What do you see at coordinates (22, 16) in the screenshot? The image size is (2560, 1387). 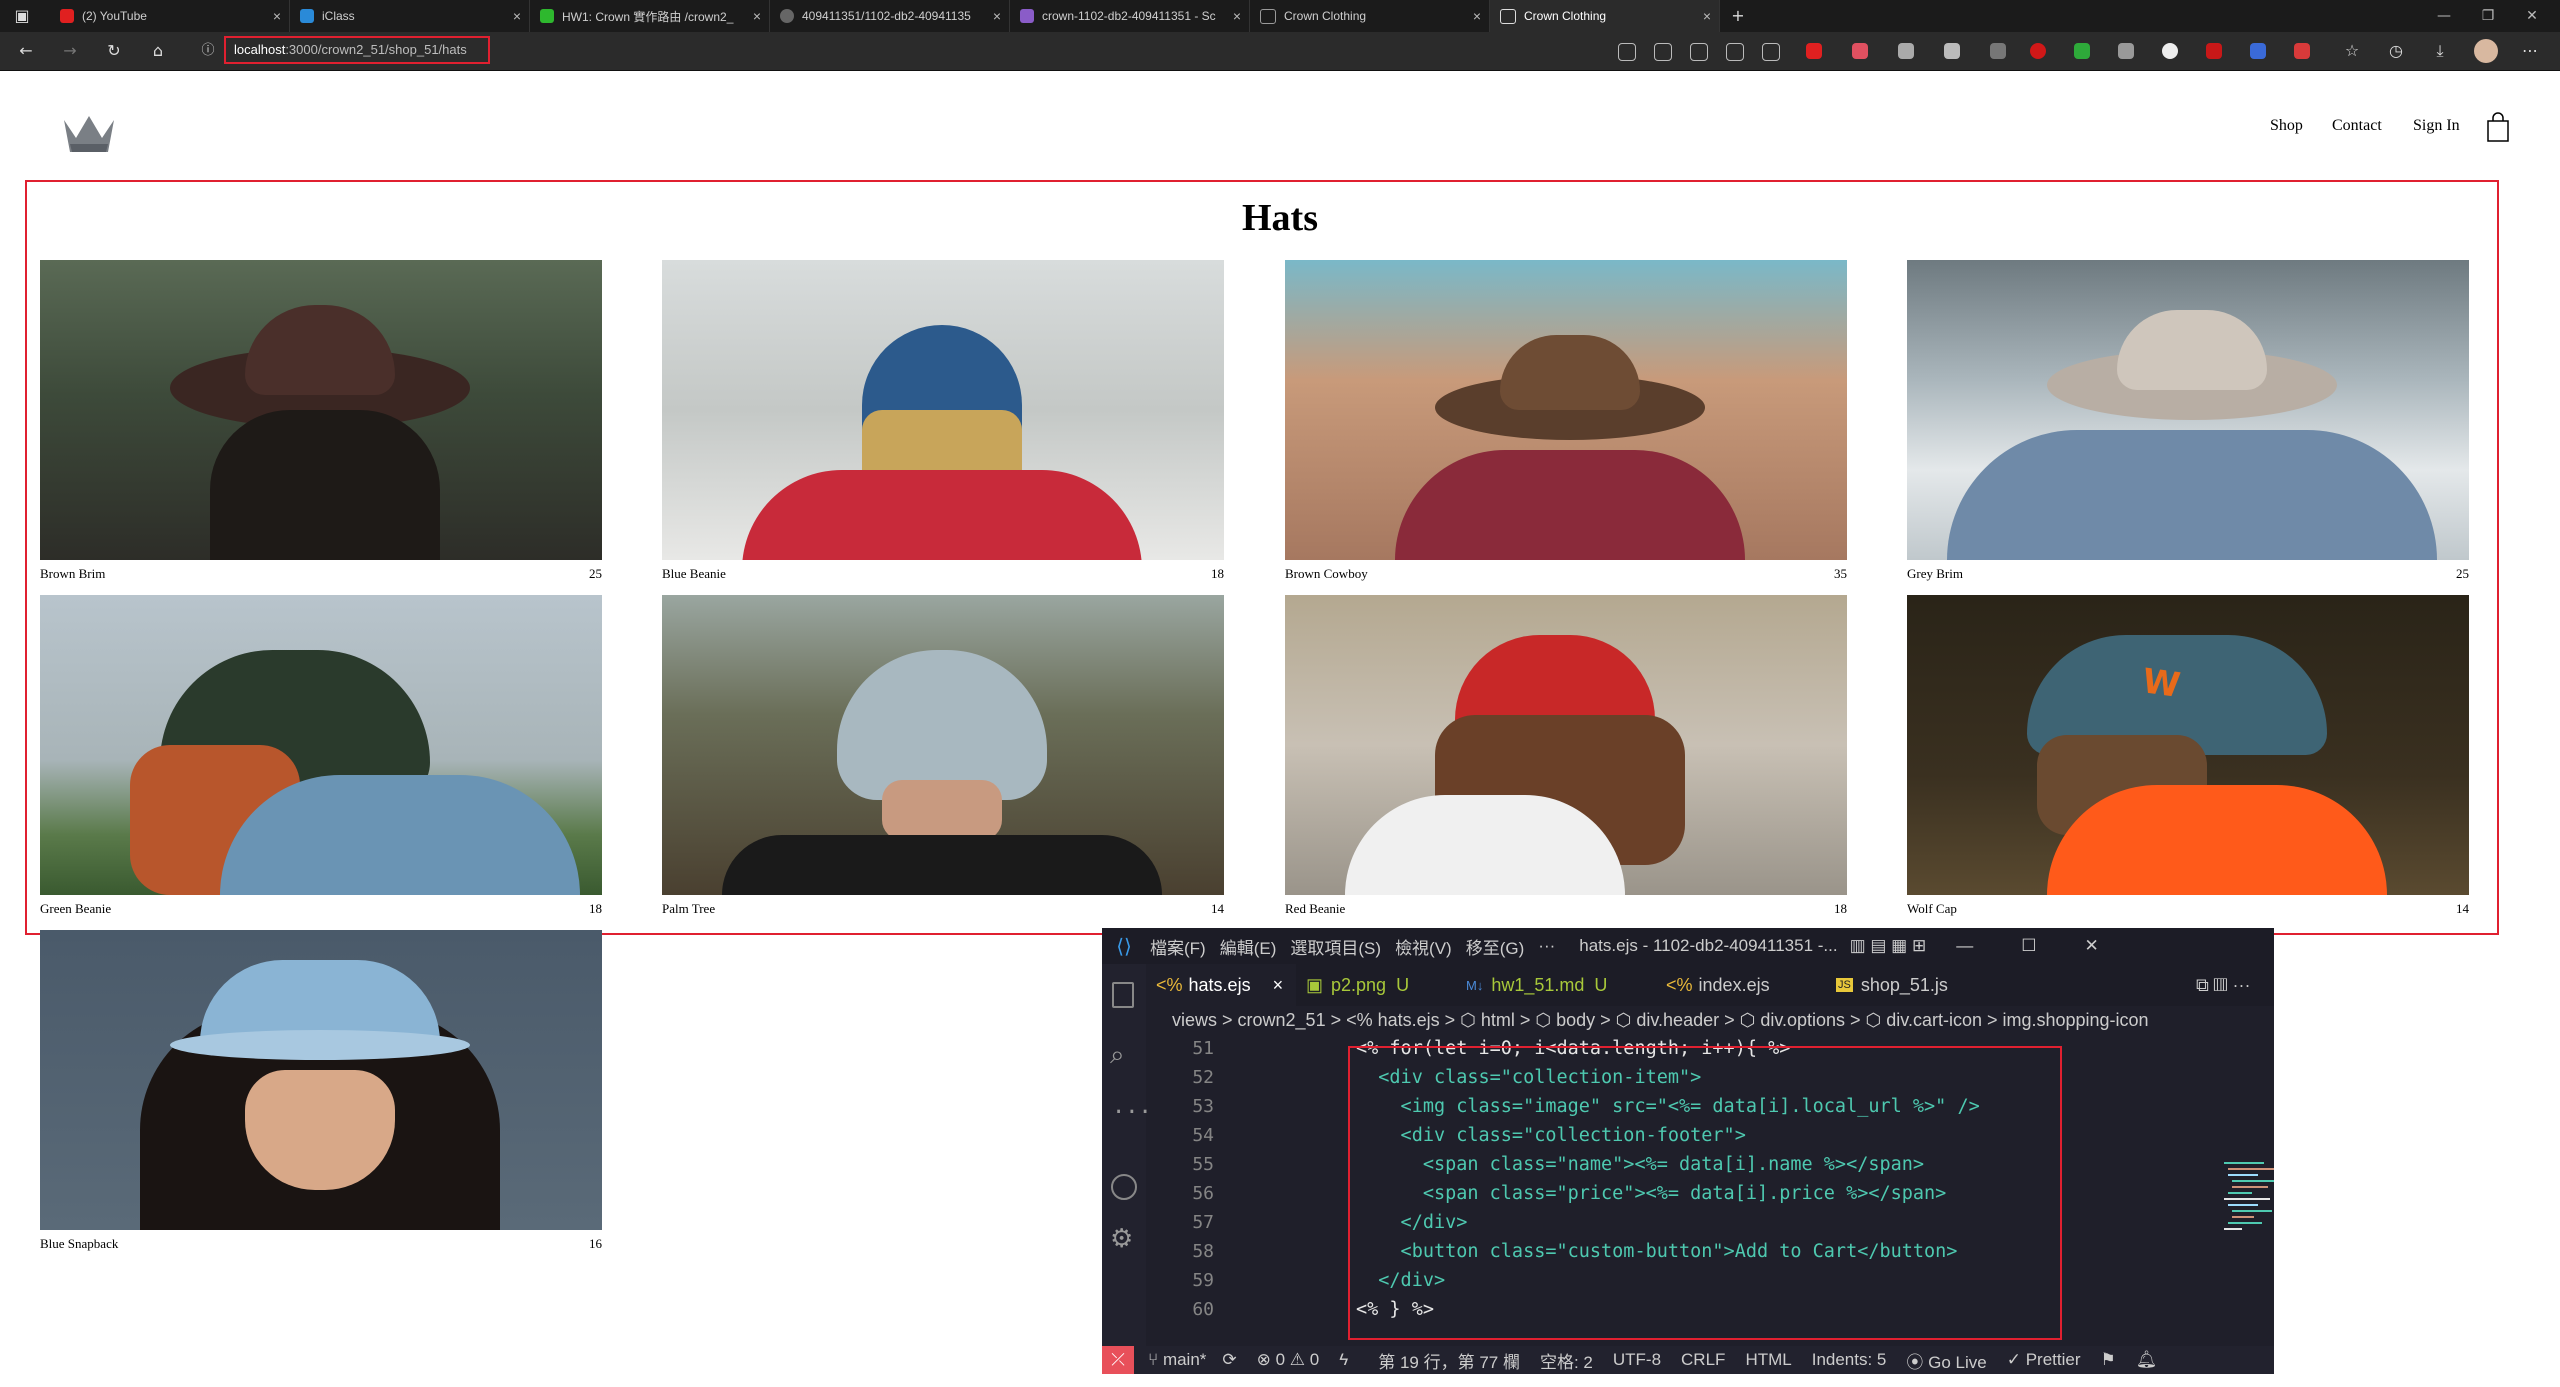 I see `tab-actions-icon: ▣` at bounding box center [22, 16].